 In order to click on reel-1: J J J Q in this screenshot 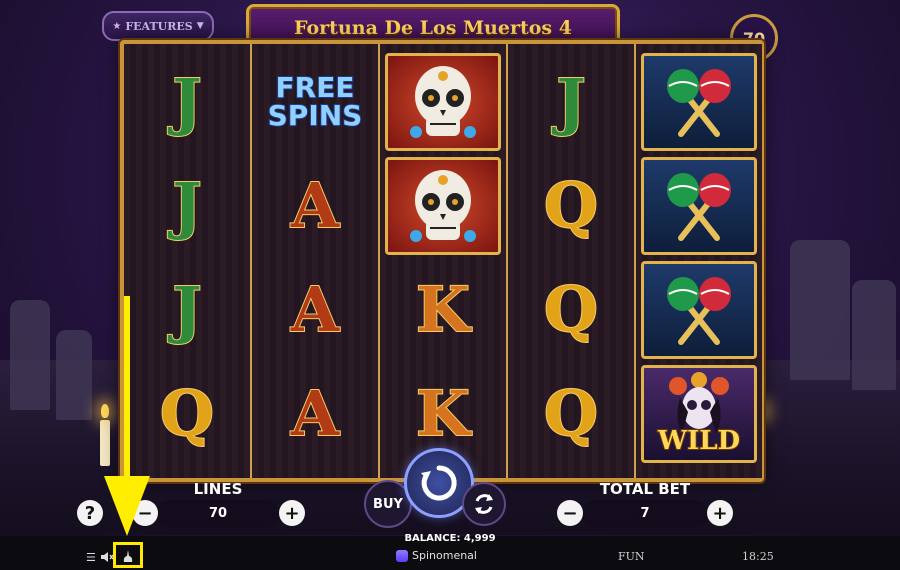, I will do `click(187, 261)`.